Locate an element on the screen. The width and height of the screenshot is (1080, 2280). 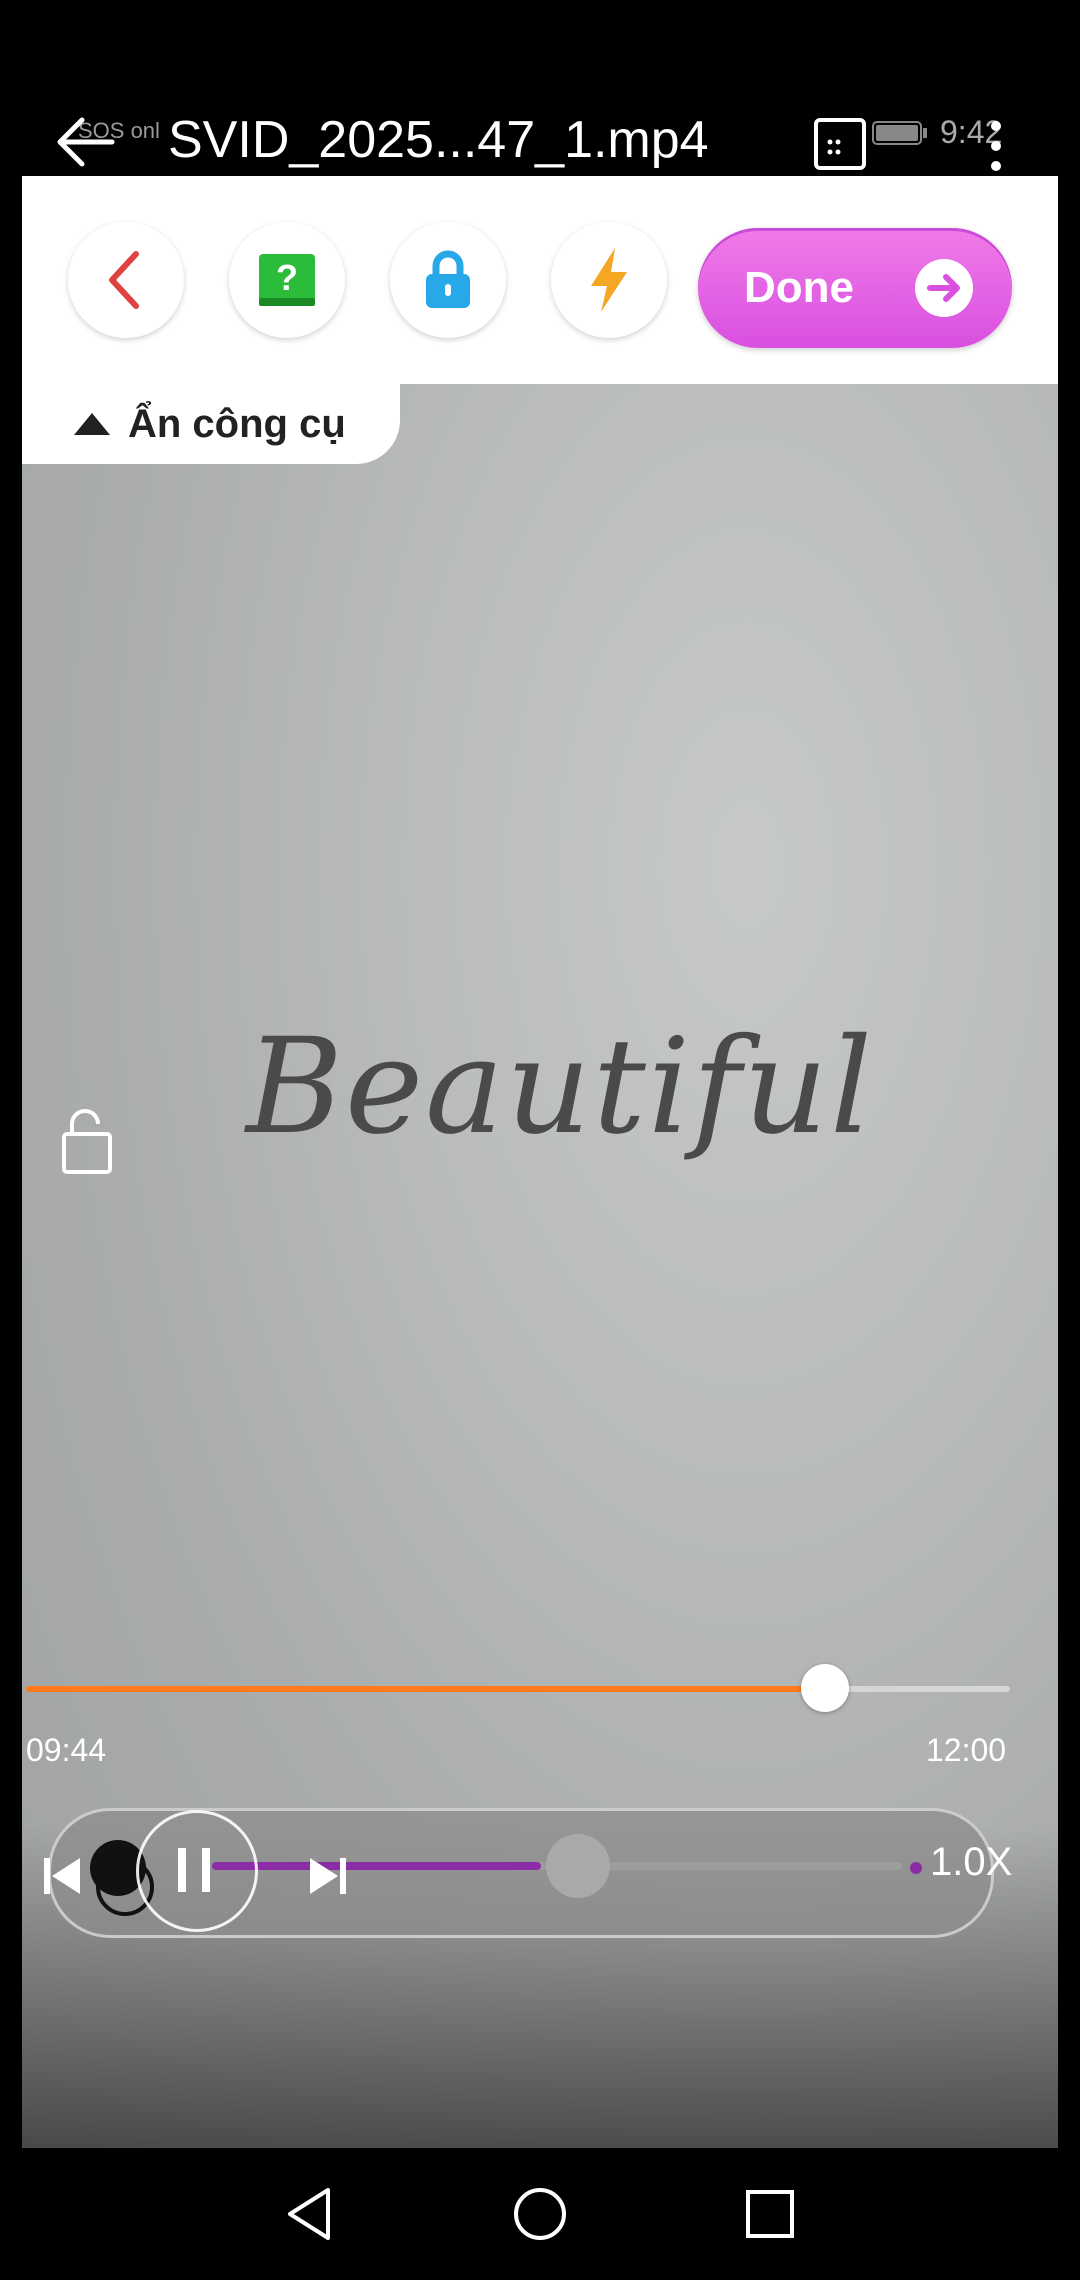
quiz-book-icon: ? is located at coordinates (287, 280).